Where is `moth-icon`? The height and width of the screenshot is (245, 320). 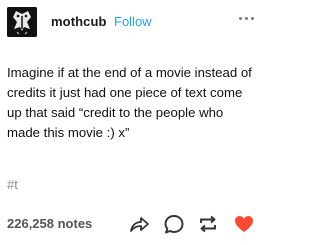
moth-icon is located at coordinates (22, 22).